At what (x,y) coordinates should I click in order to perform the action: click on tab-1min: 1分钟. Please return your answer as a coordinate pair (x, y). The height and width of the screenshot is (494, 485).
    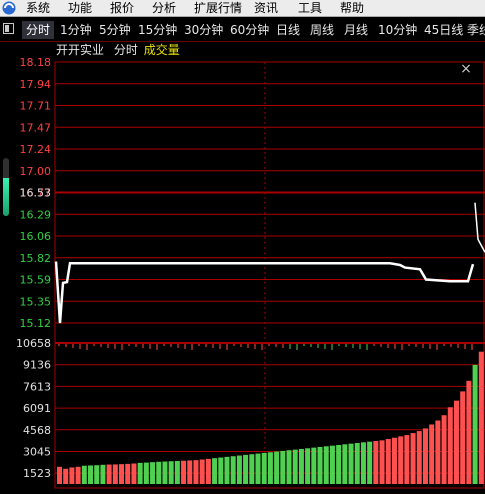
    Looking at the image, I should click on (76, 30).